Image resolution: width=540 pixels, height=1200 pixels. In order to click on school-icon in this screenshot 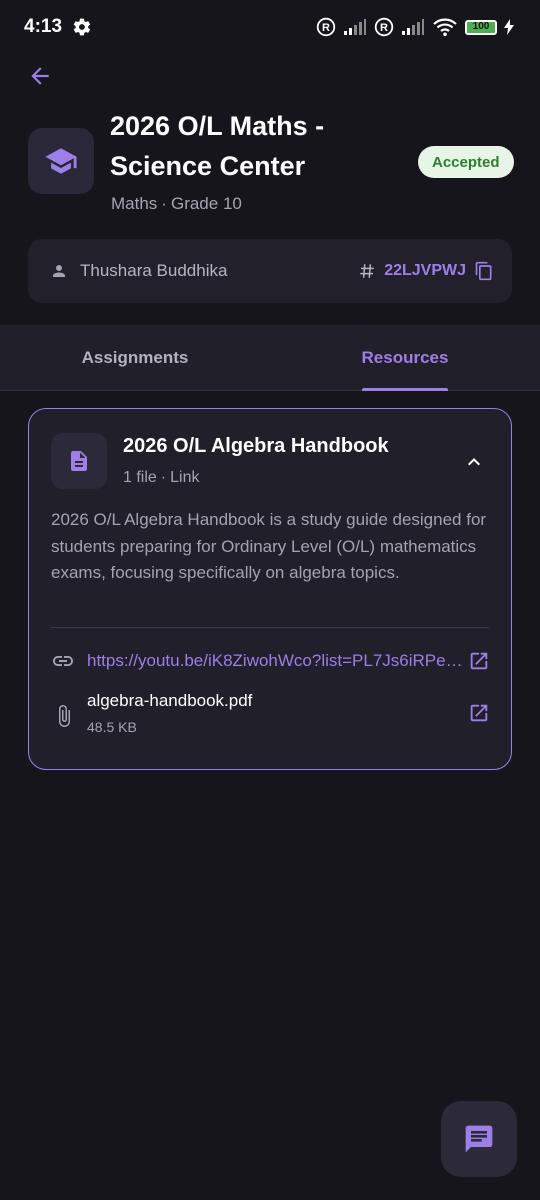, I will do `click(61, 161)`.